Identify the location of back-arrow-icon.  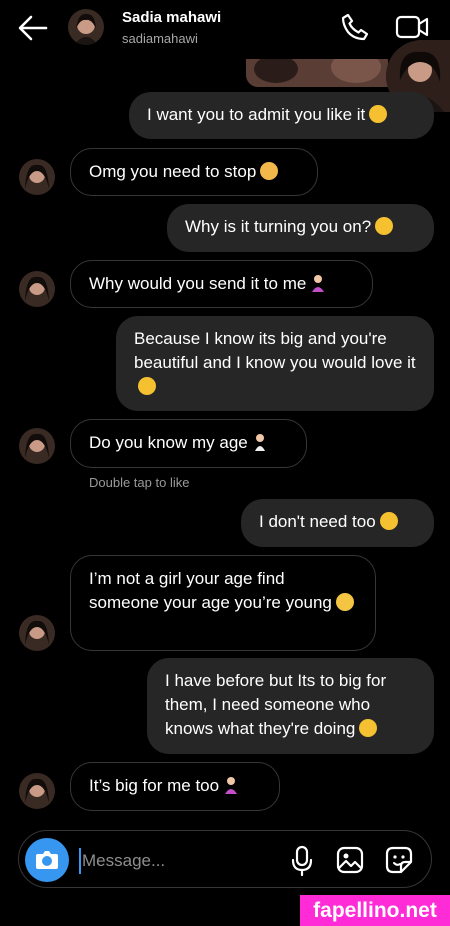
(33, 28).